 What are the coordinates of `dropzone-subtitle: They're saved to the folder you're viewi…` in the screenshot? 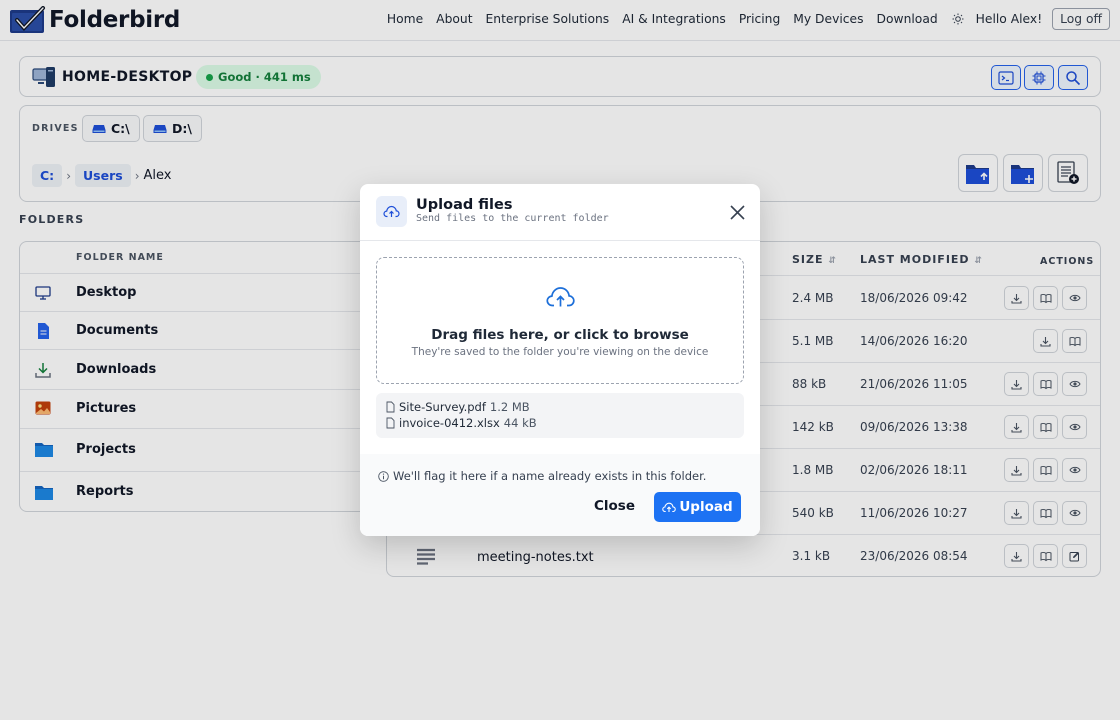 It's located at (560, 352).